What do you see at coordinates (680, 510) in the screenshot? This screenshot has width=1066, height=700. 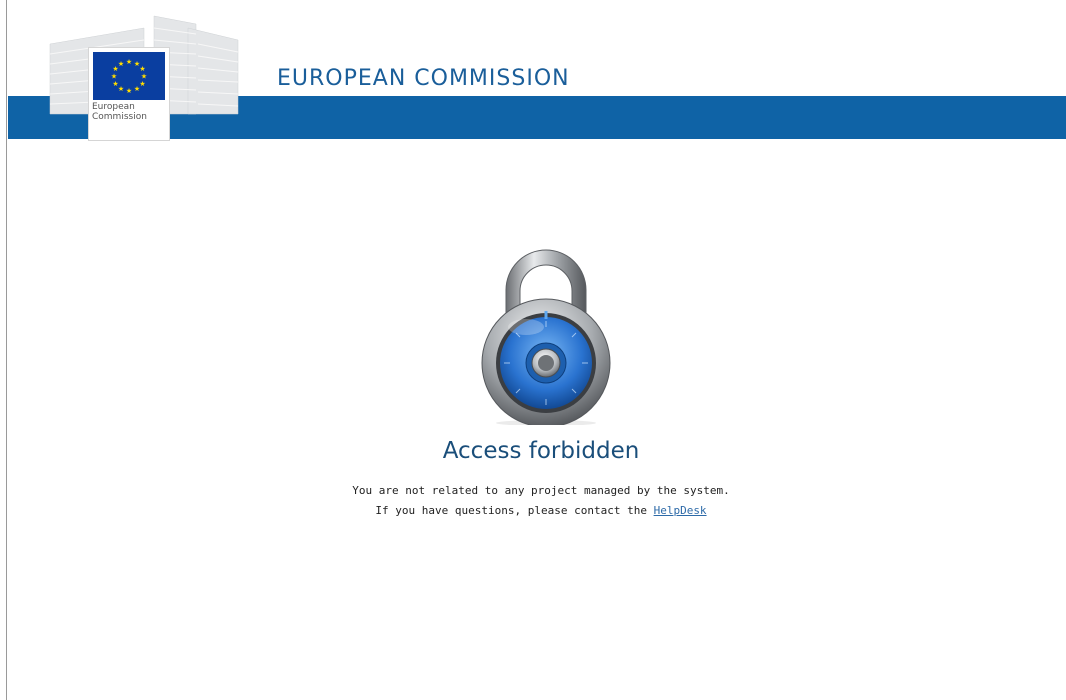 I see `helpdesk-link: HelpDesk` at bounding box center [680, 510].